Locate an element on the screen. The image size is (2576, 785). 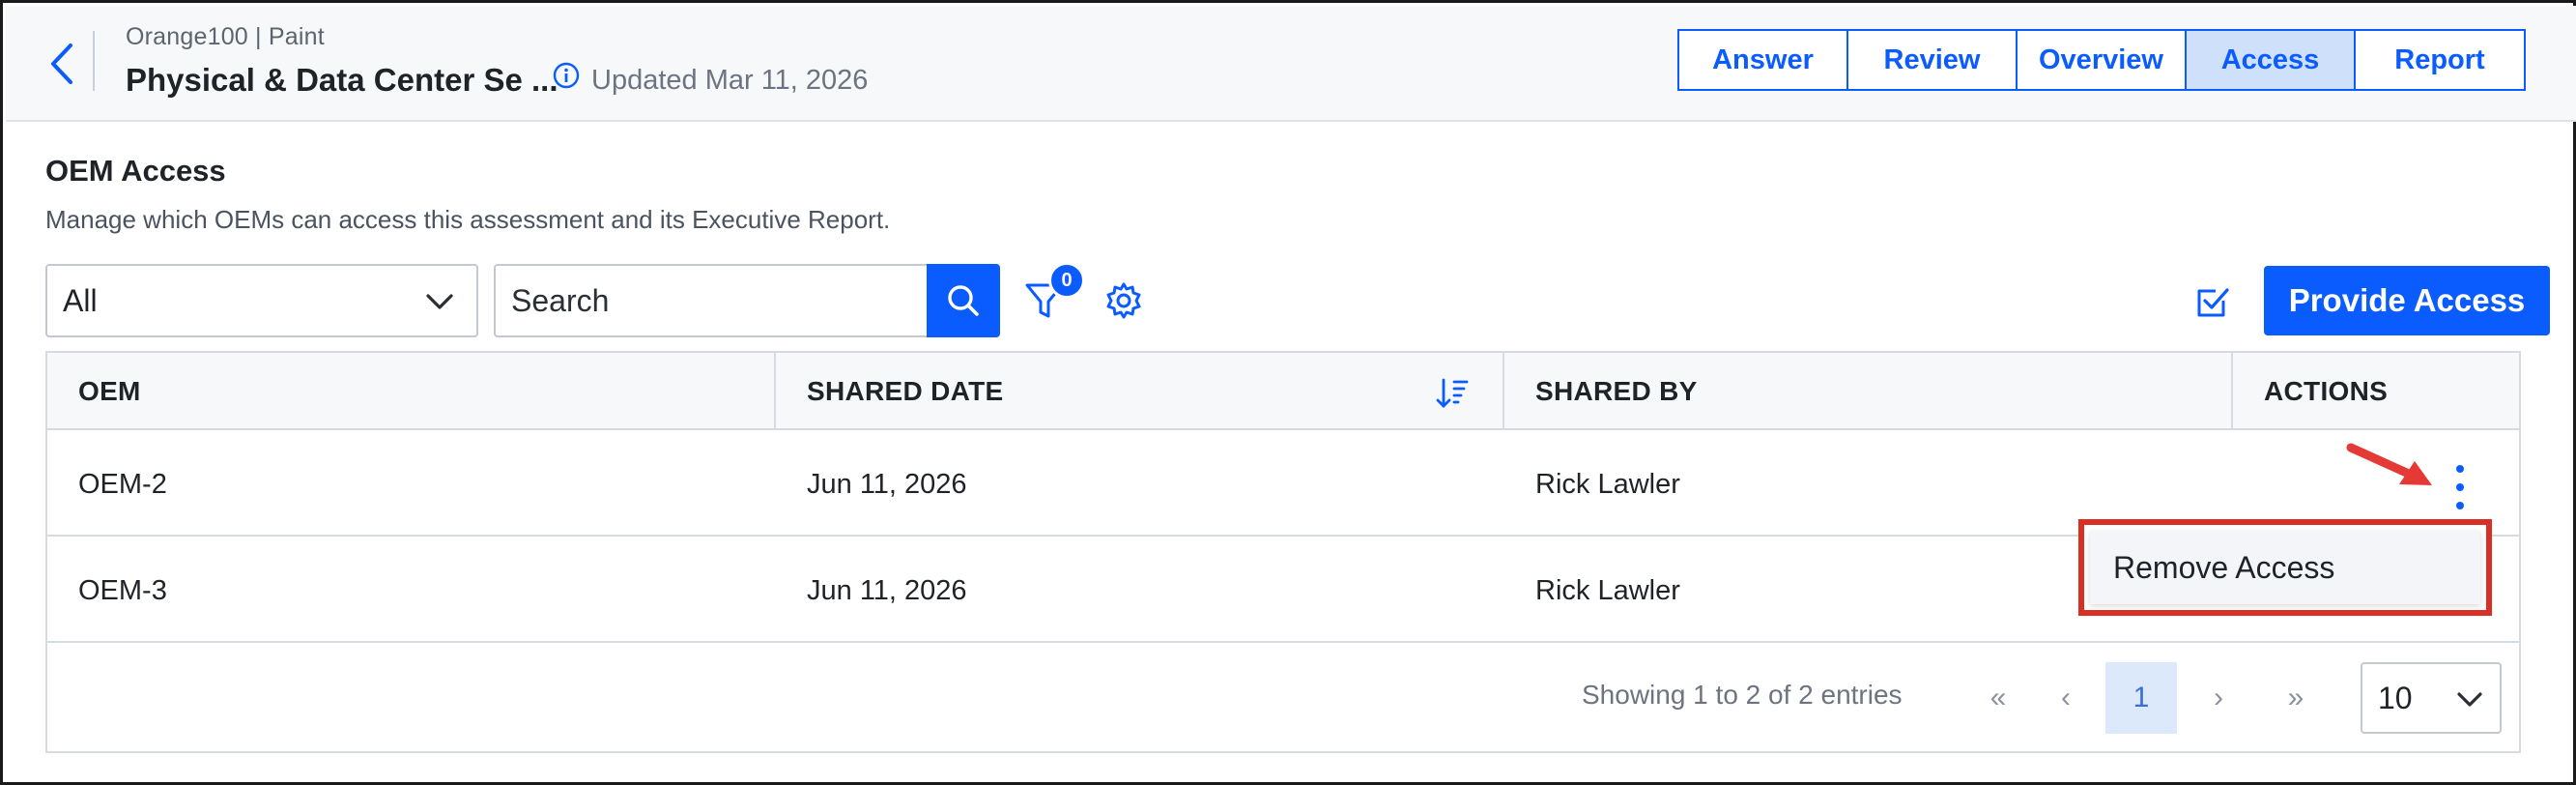
tab-report: Report is located at coordinates (2440, 60).